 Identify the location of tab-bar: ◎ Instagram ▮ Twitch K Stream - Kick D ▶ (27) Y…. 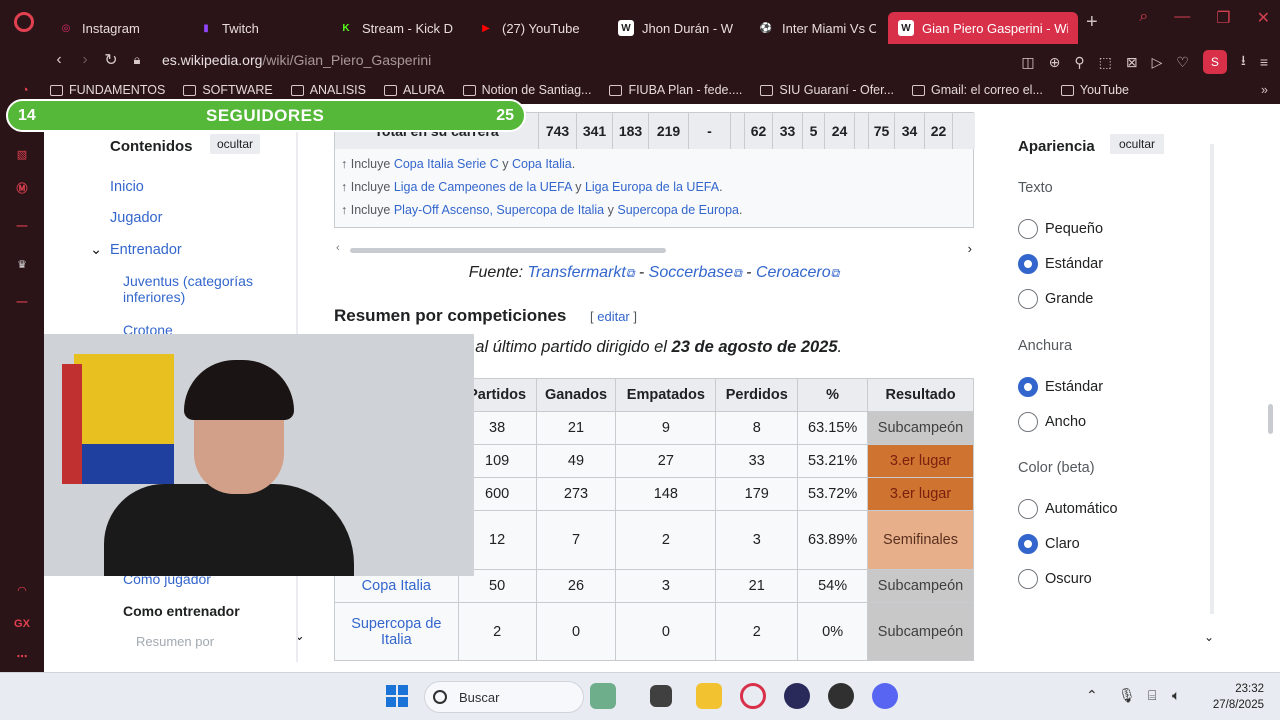
(640, 22).